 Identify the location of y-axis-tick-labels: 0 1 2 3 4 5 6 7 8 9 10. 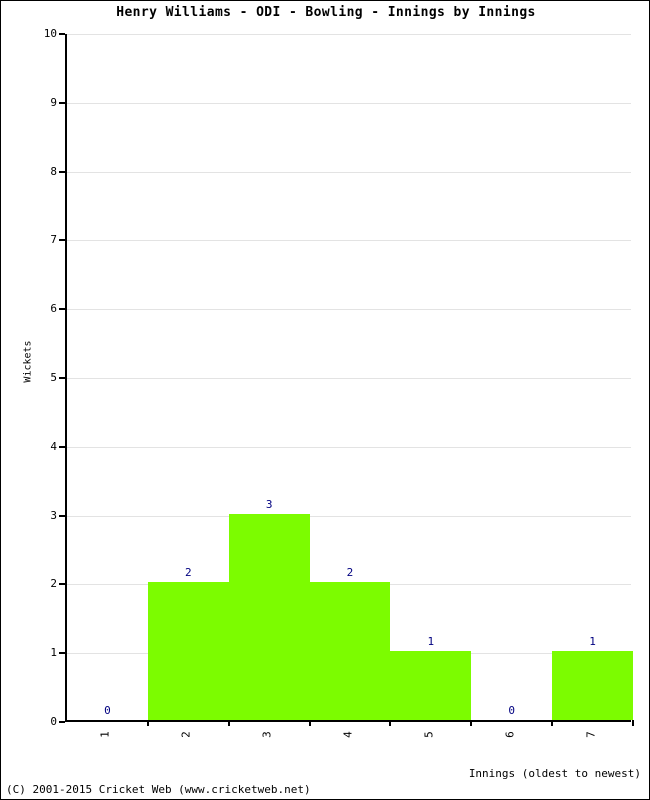
(35, 377).